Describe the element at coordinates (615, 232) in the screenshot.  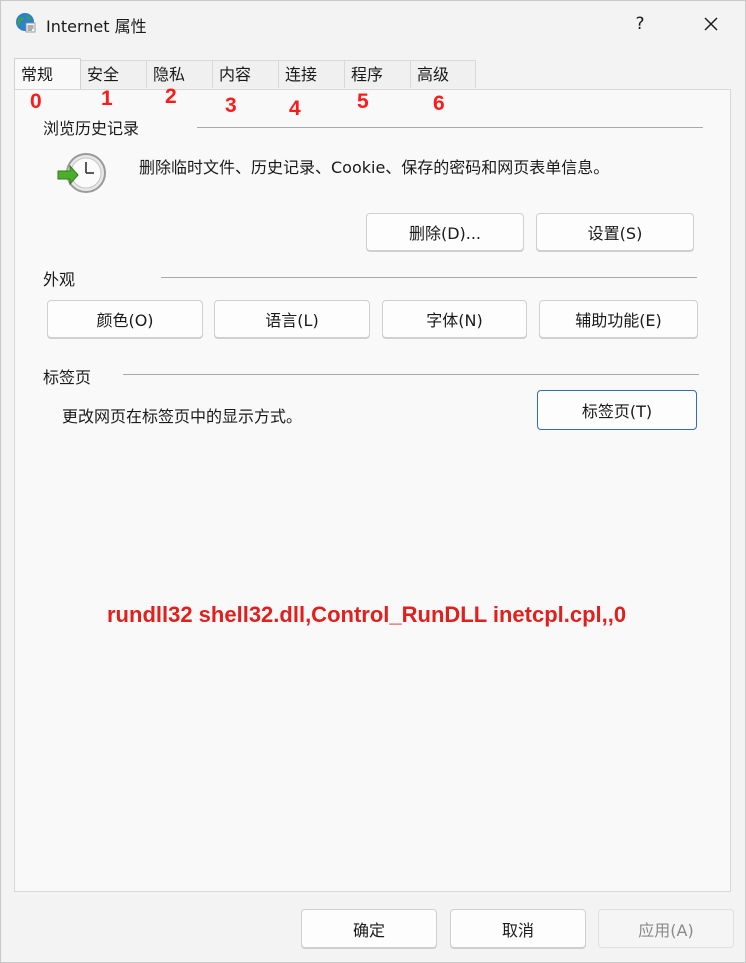
I see `settings-button: 设置(S)` at that location.